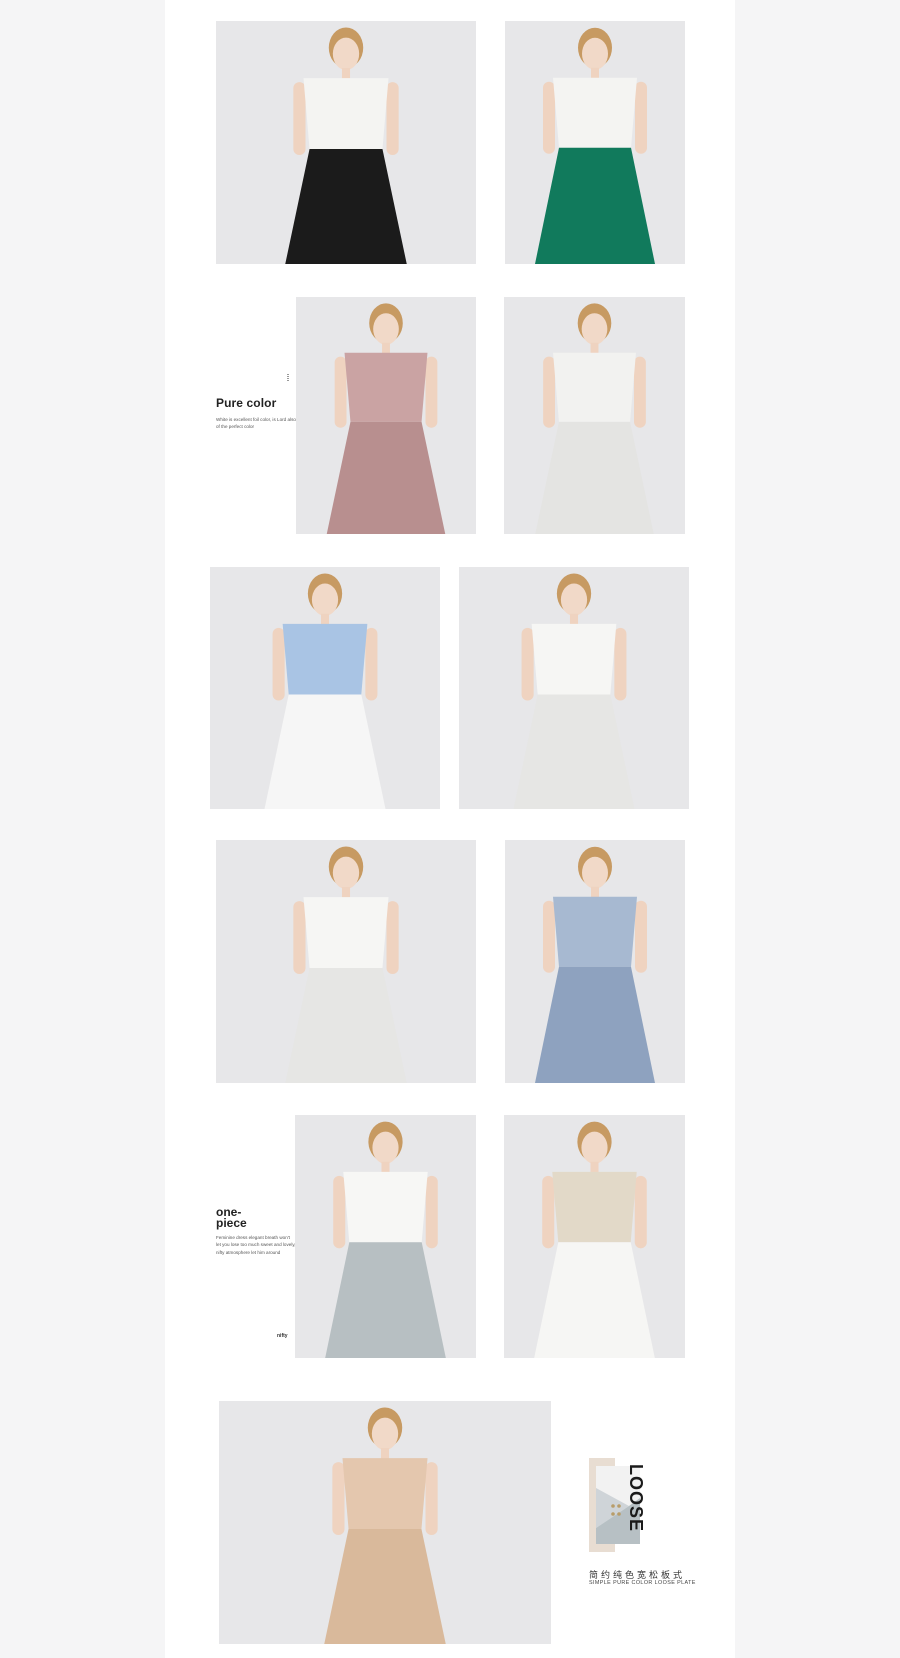 This screenshot has width=900, height=1658. I want to click on blue-ruffle-dress-illustration, so click(325, 691).